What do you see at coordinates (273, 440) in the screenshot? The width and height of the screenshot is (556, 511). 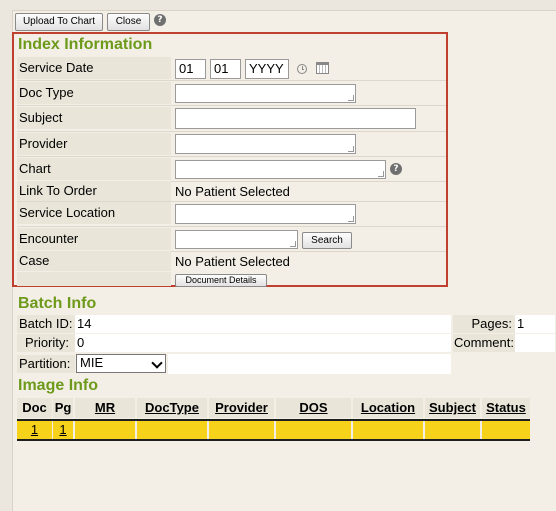 I see `table-rule` at bounding box center [273, 440].